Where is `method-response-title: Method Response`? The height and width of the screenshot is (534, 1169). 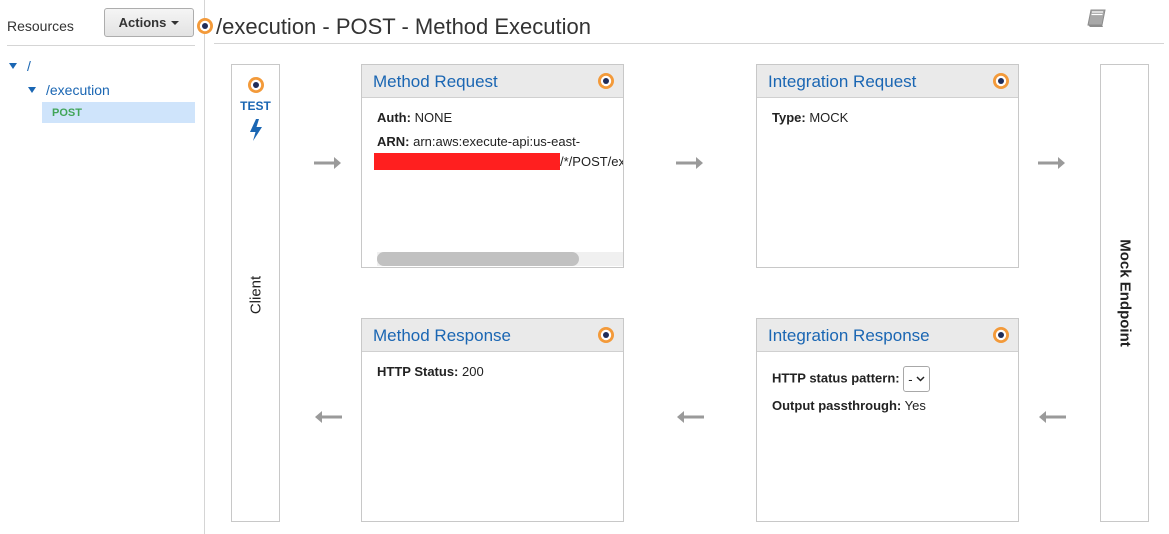 method-response-title: Method Response is located at coordinates (442, 336).